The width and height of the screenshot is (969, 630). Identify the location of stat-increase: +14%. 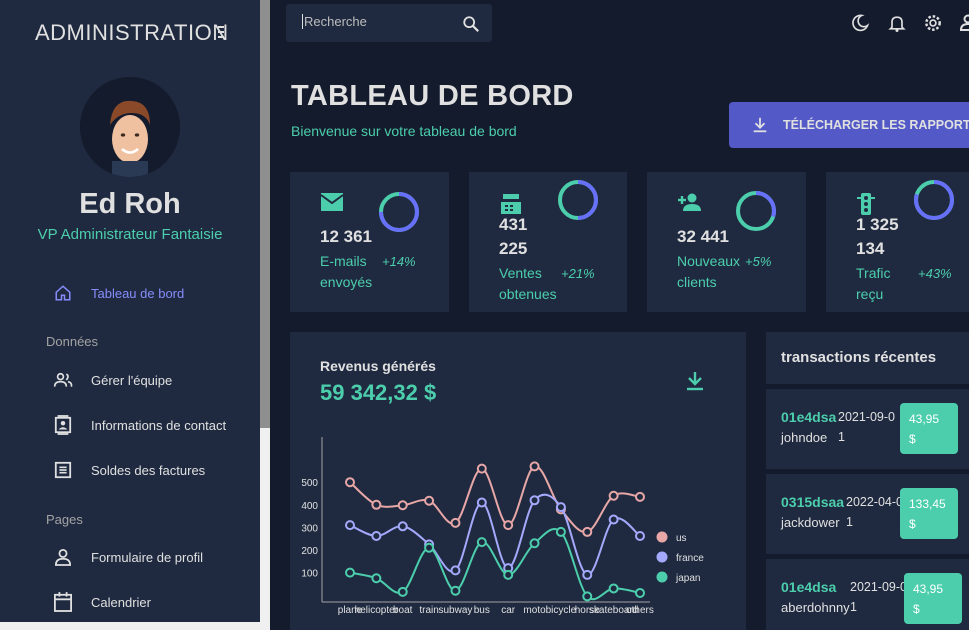
(399, 261).